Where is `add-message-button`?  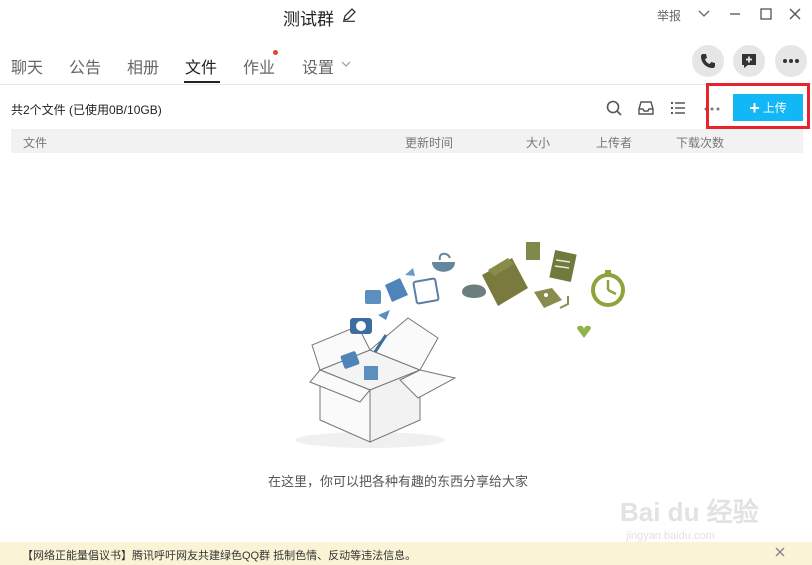 add-message-button is located at coordinates (749, 61).